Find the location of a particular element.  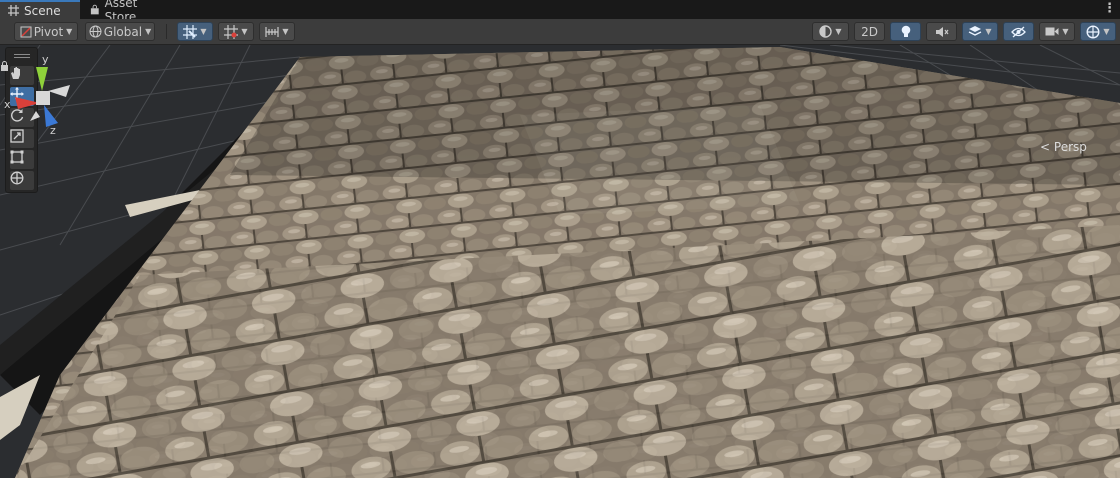

grid-snap-icon is located at coordinates (190, 31).